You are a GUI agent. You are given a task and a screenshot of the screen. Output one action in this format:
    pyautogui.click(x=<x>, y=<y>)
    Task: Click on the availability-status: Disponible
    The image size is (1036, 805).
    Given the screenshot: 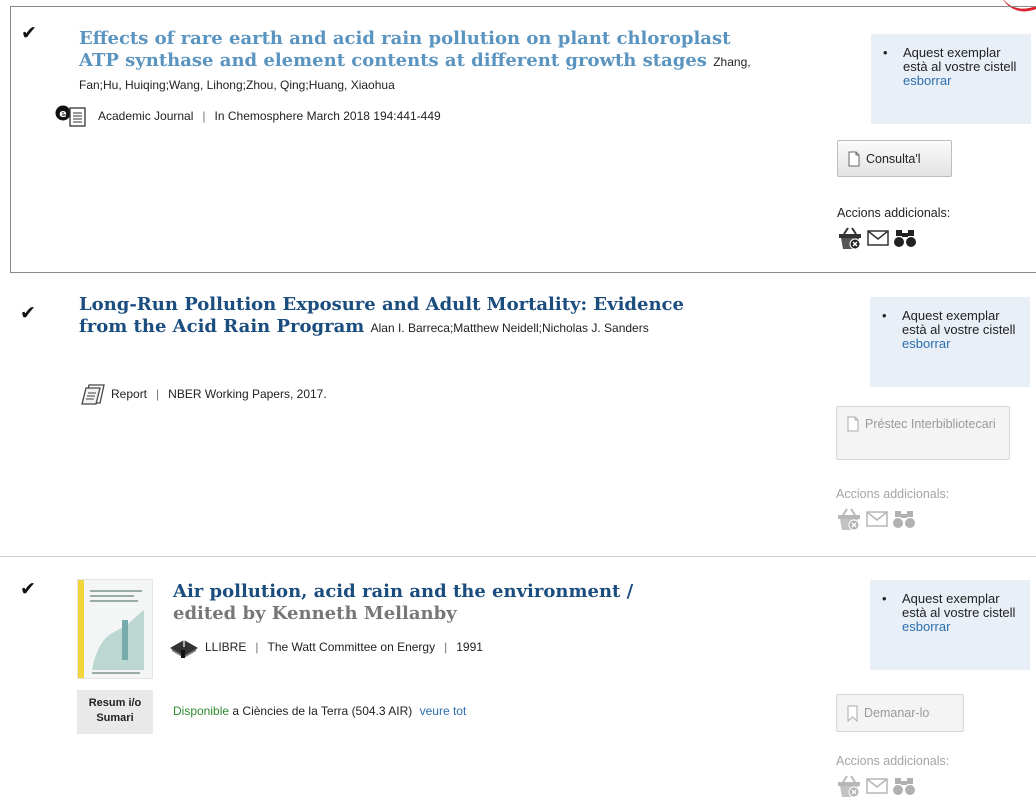 What is the action you would take?
    pyautogui.click(x=201, y=711)
    